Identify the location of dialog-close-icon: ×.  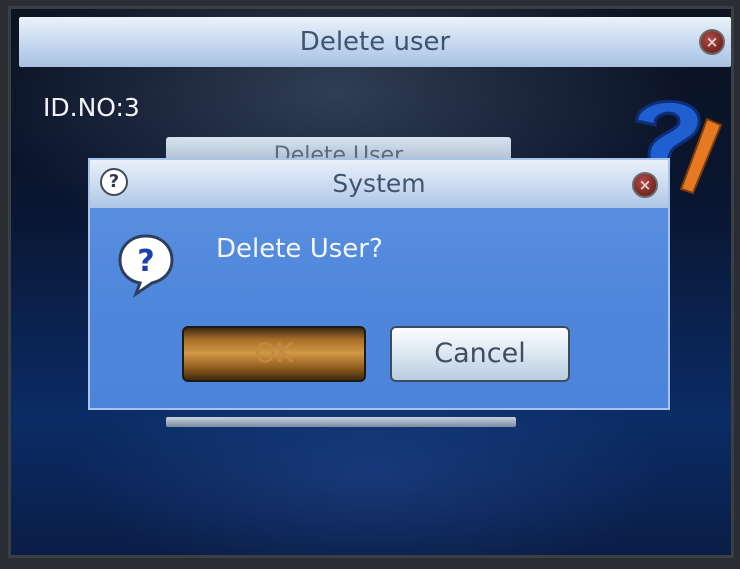
(645, 185).